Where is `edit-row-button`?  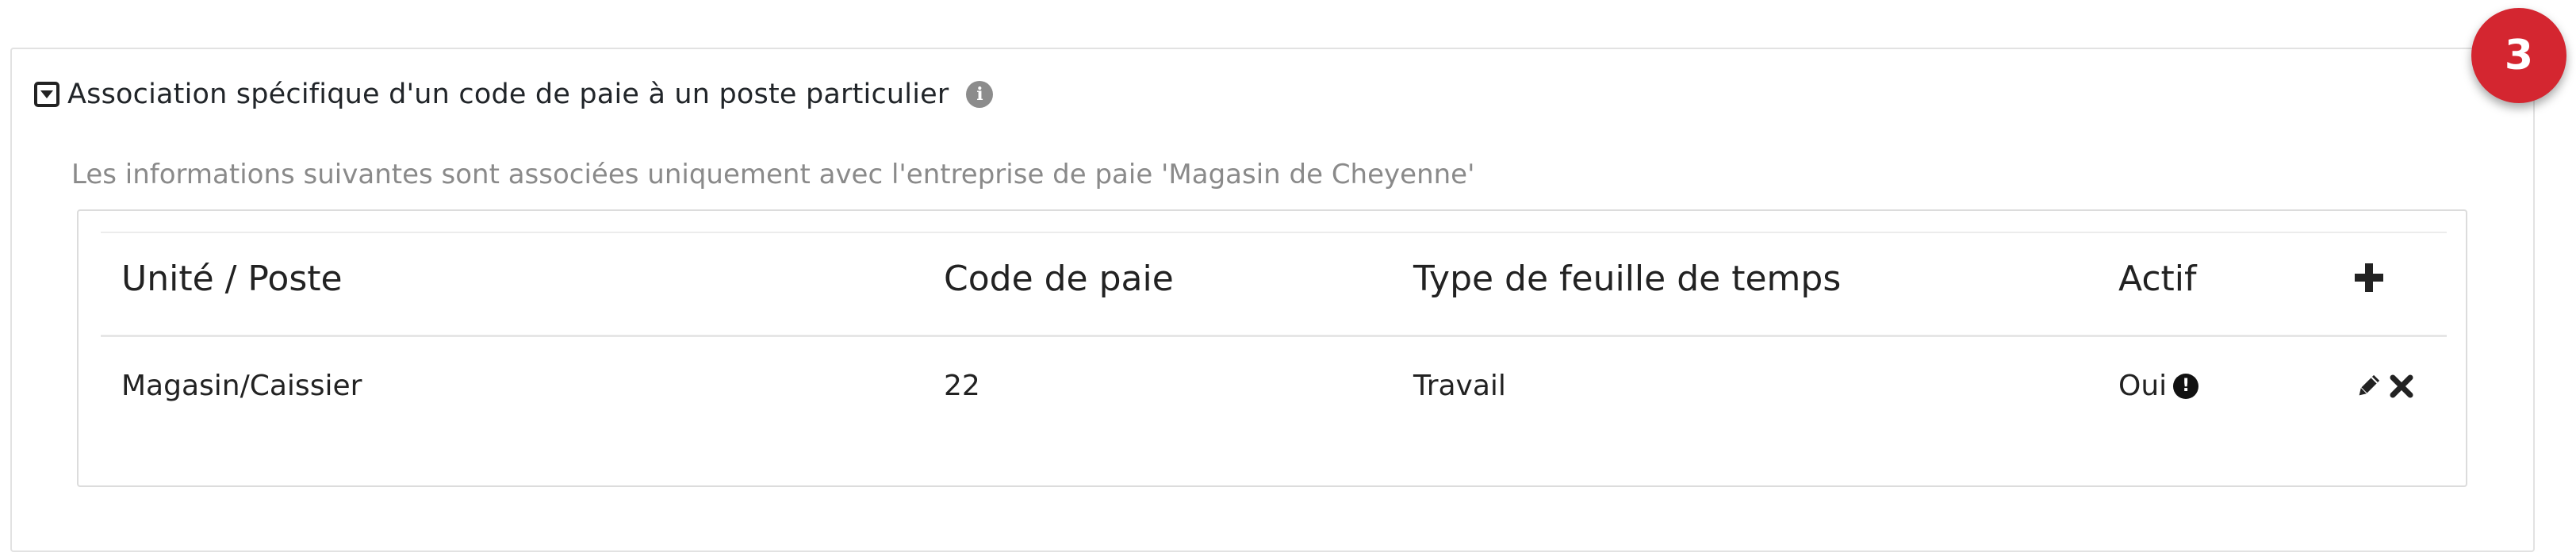
edit-row-button is located at coordinates (2369, 386).